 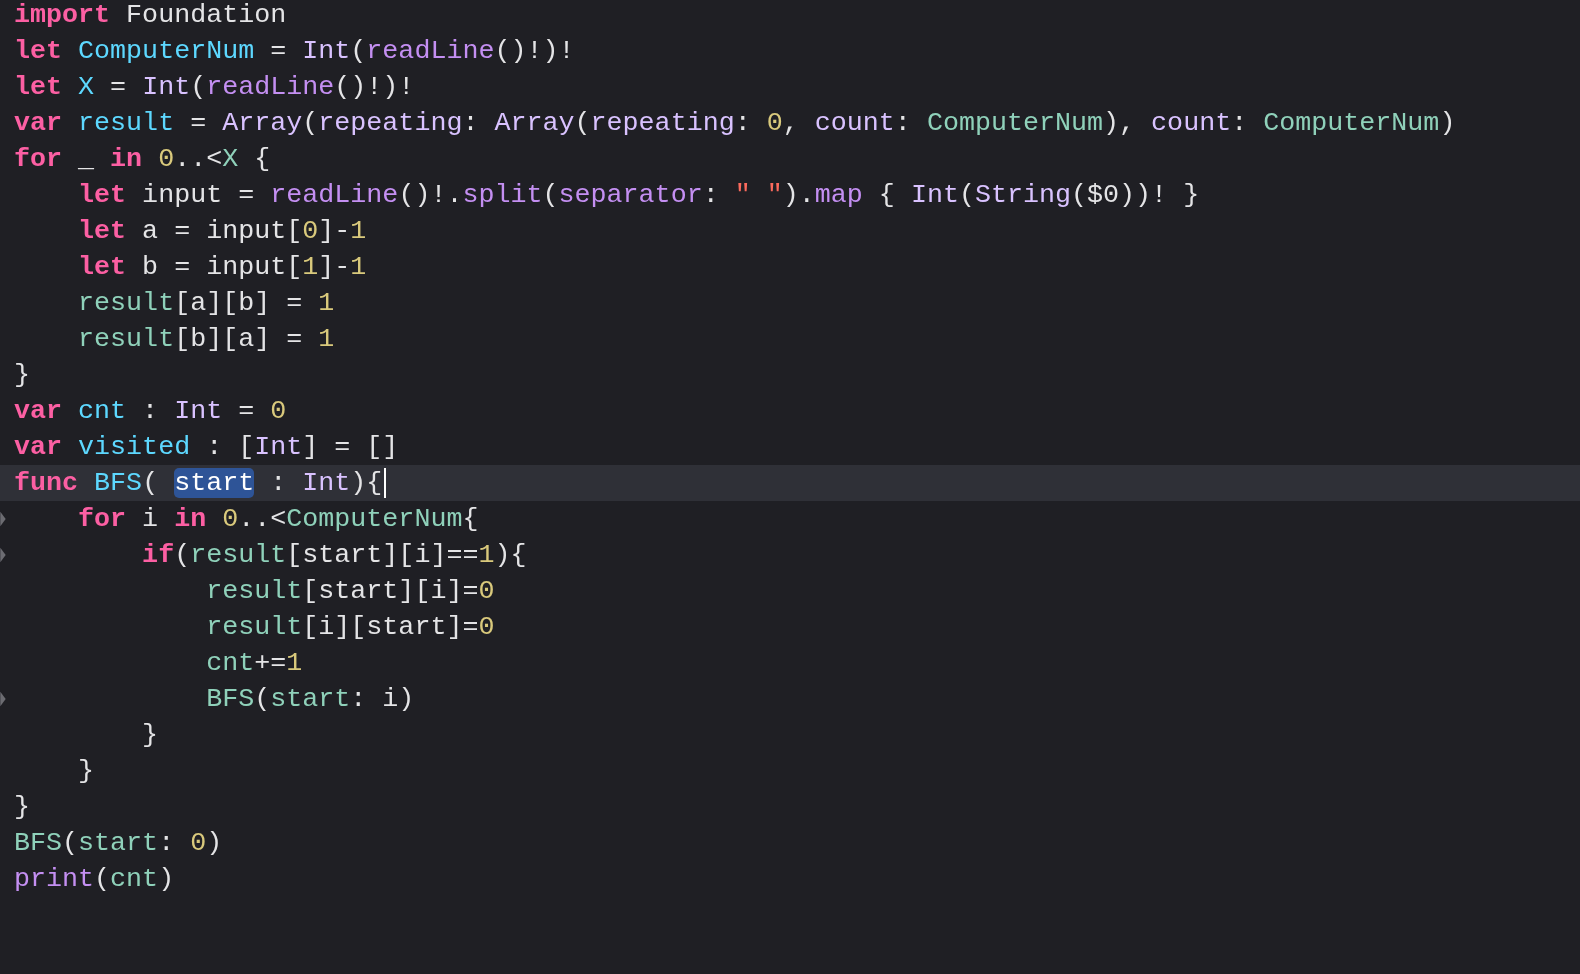 What do you see at coordinates (200, 483) in the screenshot?
I see `code-line: func BFS( start : Int){` at bounding box center [200, 483].